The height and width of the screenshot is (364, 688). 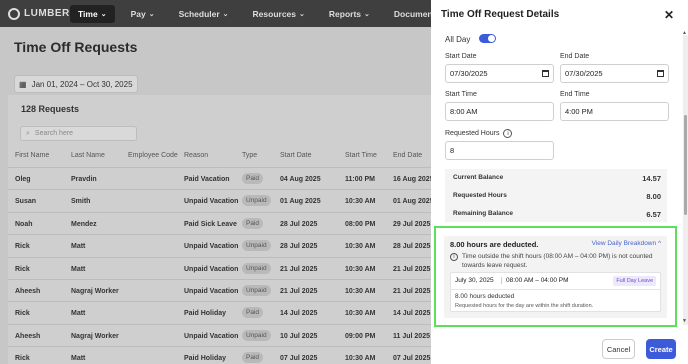 What do you see at coordinates (684, 321) in the screenshot?
I see `scroll-down-icon: ▼` at bounding box center [684, 321].